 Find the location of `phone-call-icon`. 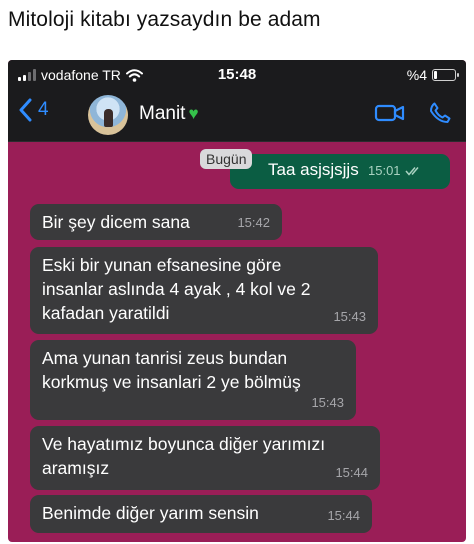

phone-call-icon is located at coordinates (440, 113).